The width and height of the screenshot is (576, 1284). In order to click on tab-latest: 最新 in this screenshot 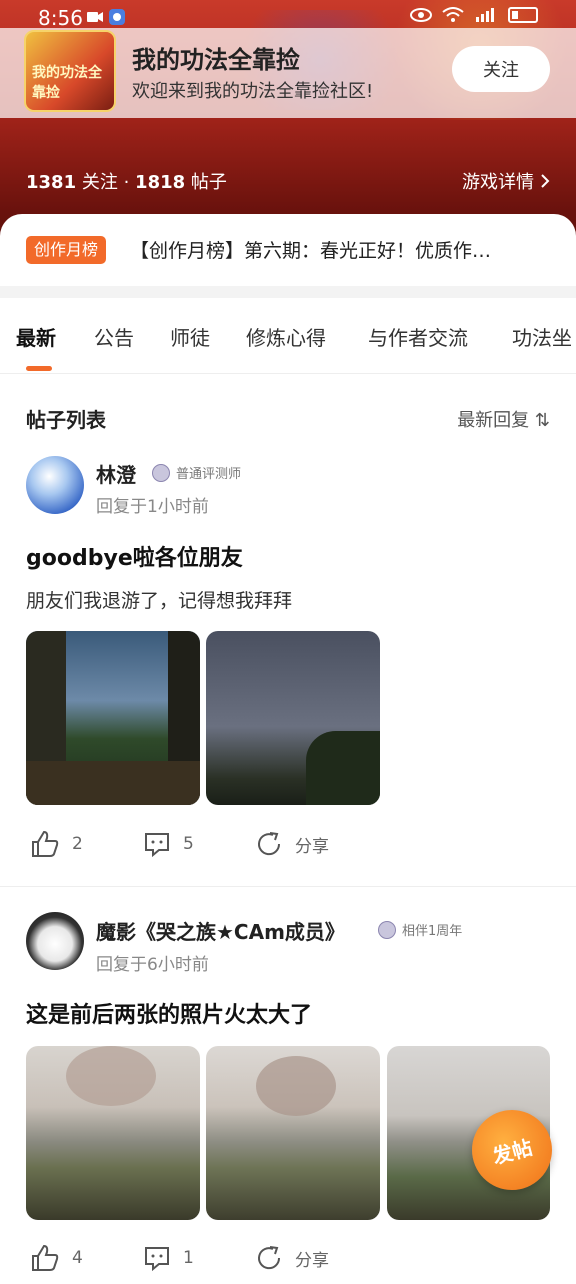, I will do `click(36, 336)`.